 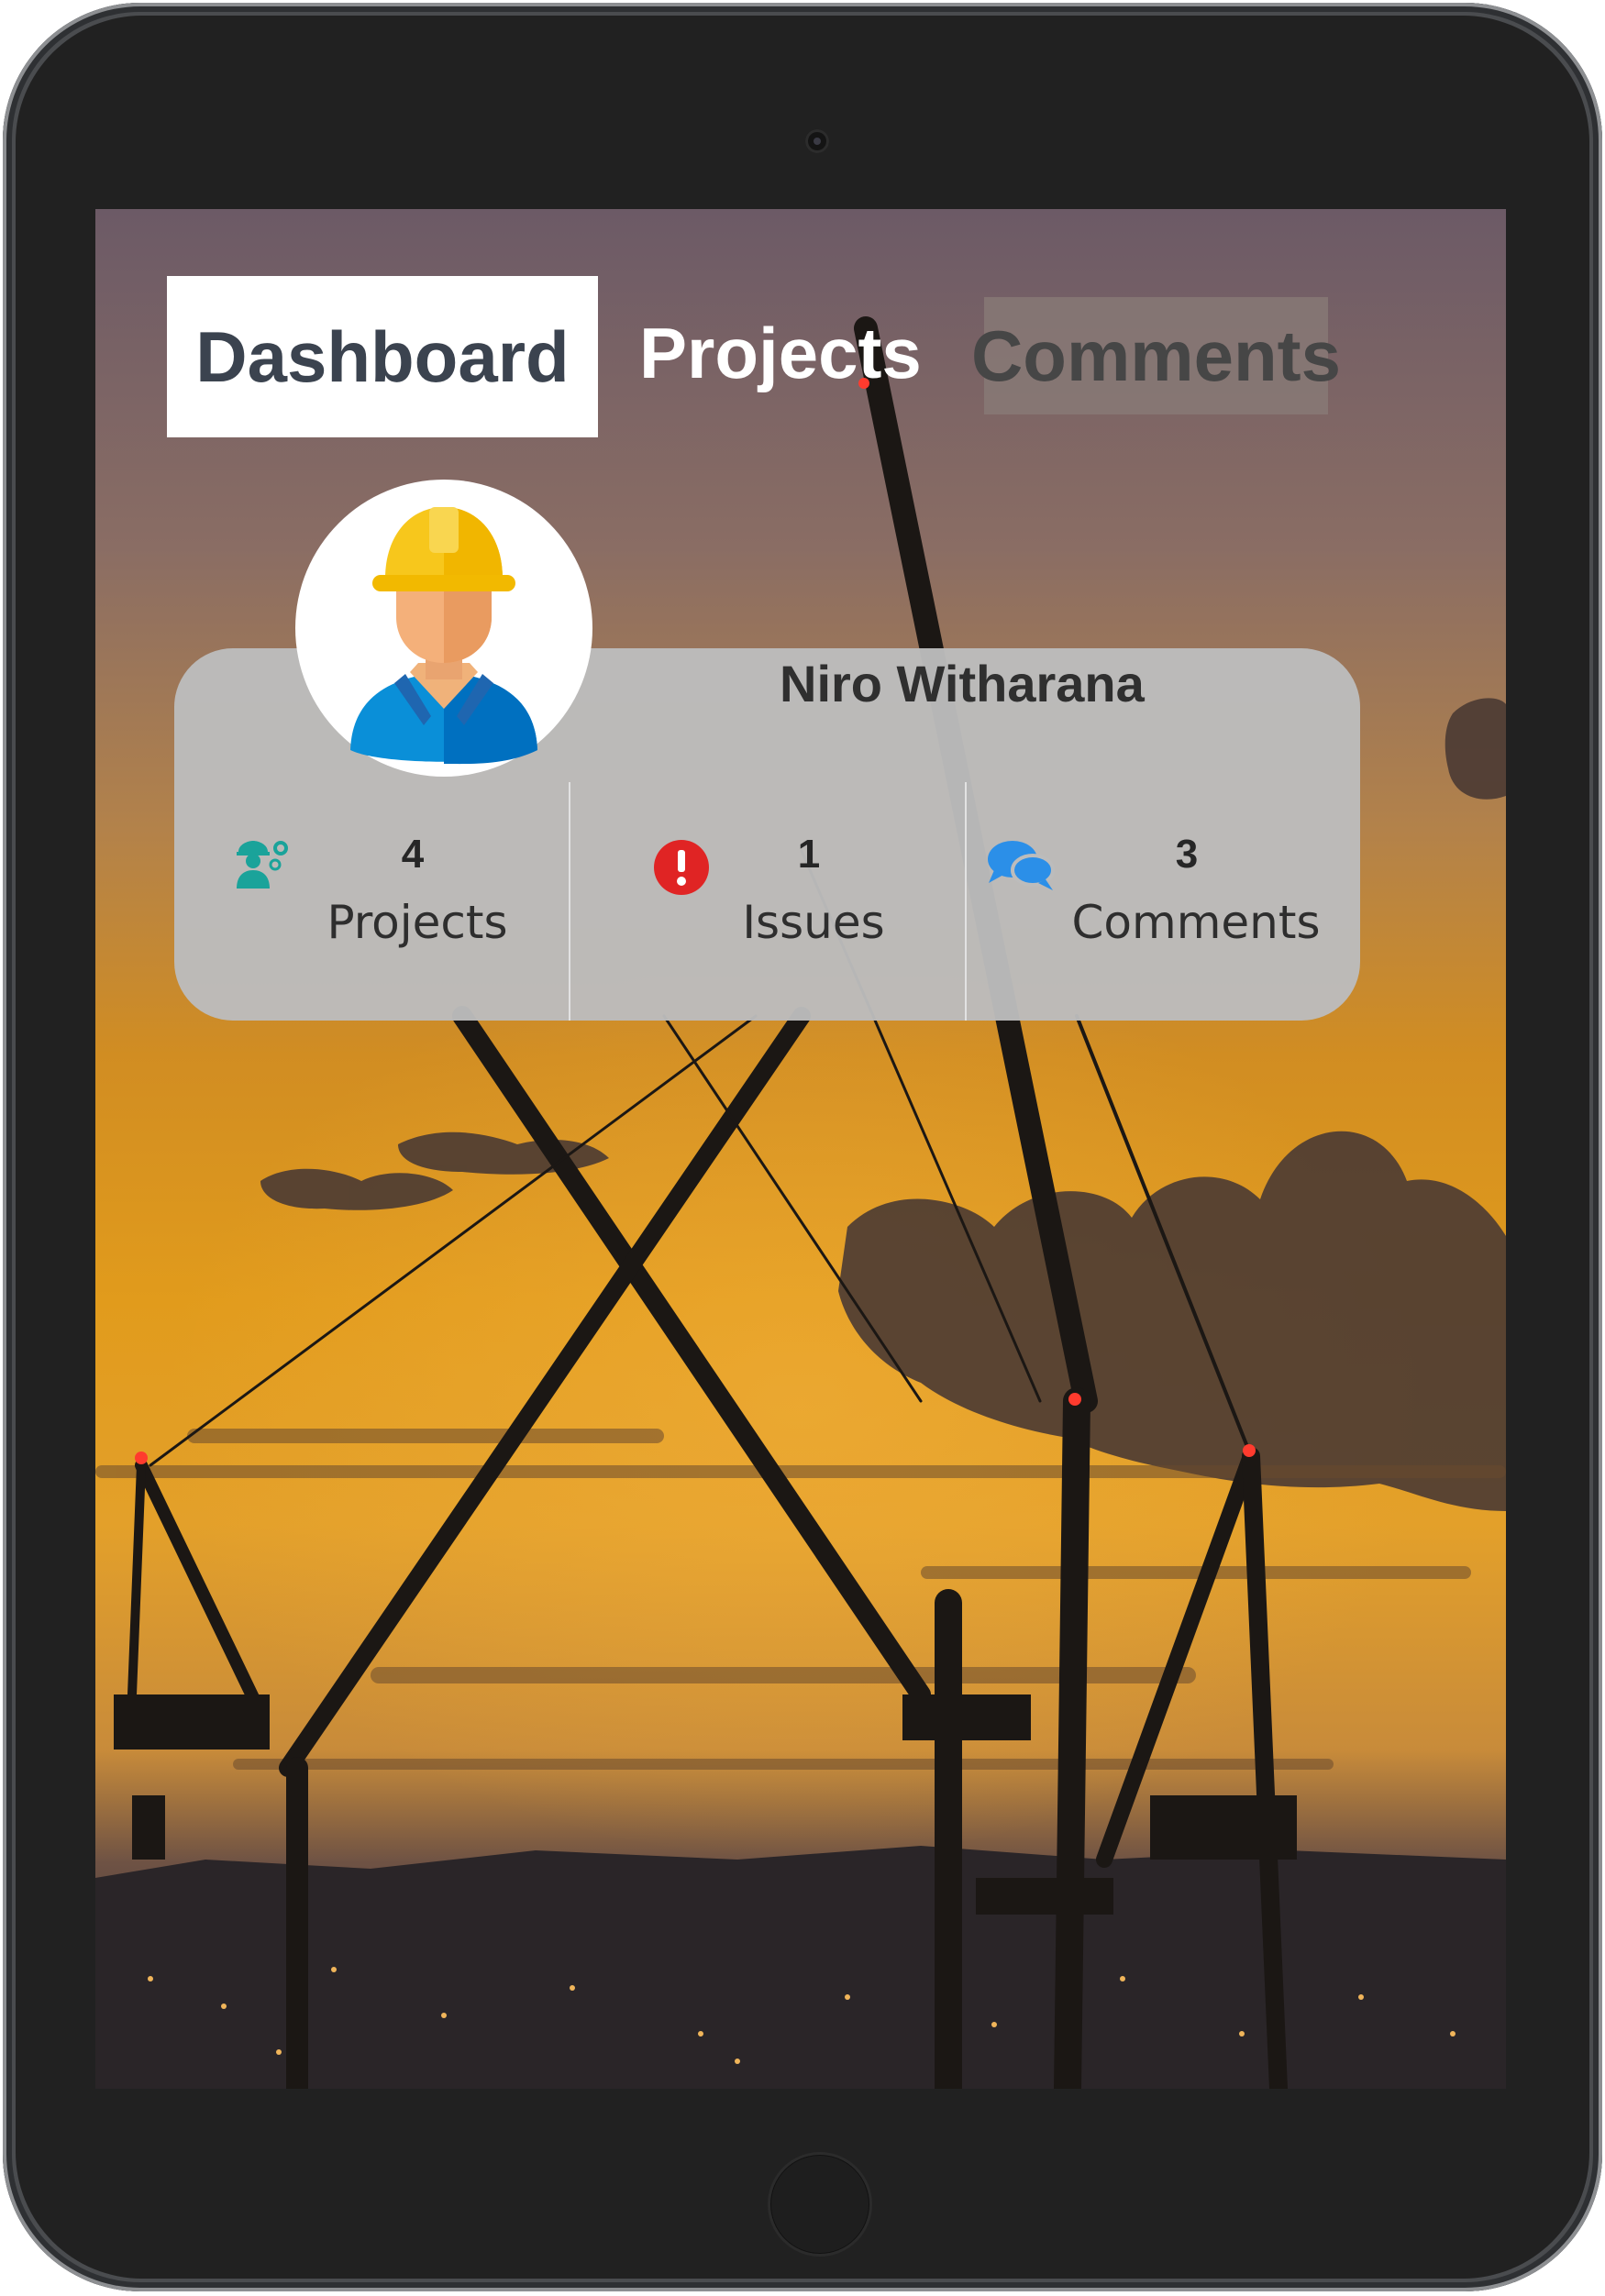 I want to click on front-camera, so click(x=817, y=141).